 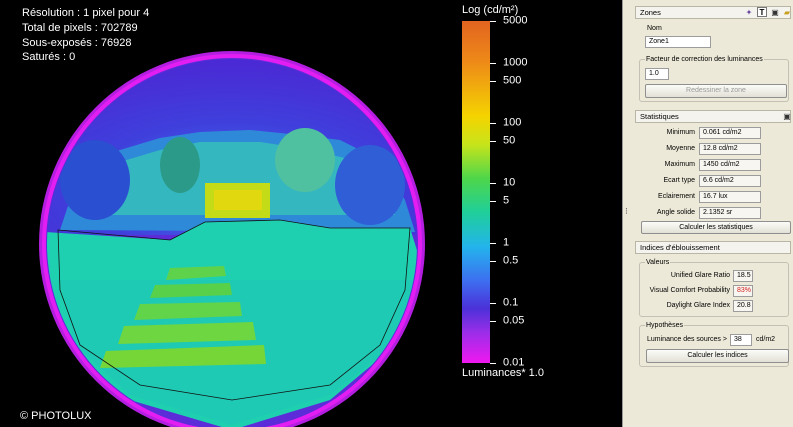 I want to click on scale-tick-label: 5000, so click(x=515, y=20).